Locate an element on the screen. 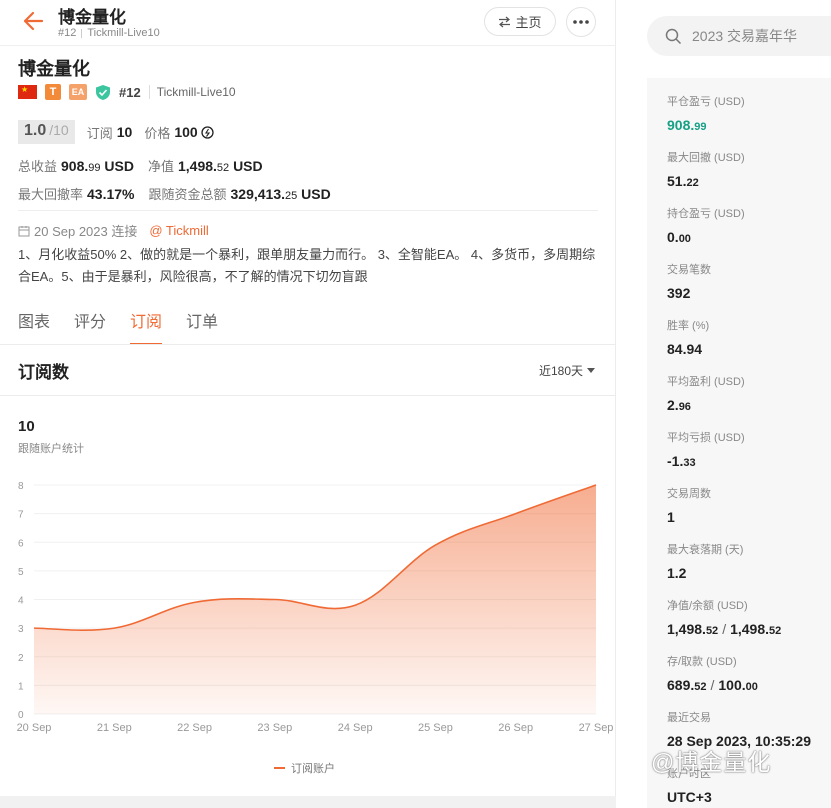 The image size is (831, 808). header-title: 博金量化 is located at coordinates (92, 17).